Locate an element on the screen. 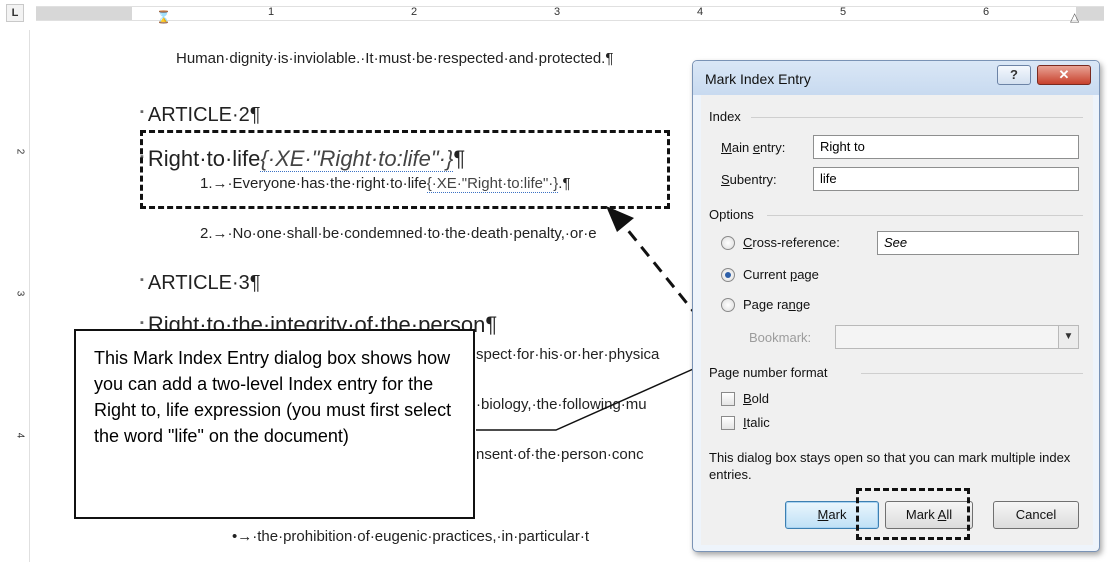  bold-checkbox is located at coordinates (728, 399).